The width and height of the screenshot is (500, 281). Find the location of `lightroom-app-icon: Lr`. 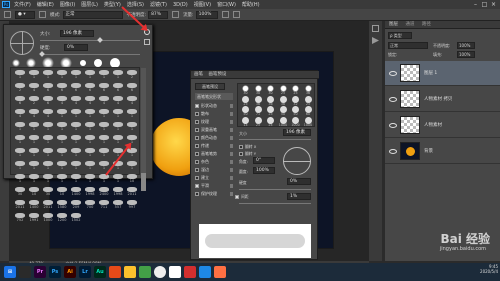

lightroom-app-icon: Lr is located at coordinates (85, 272).